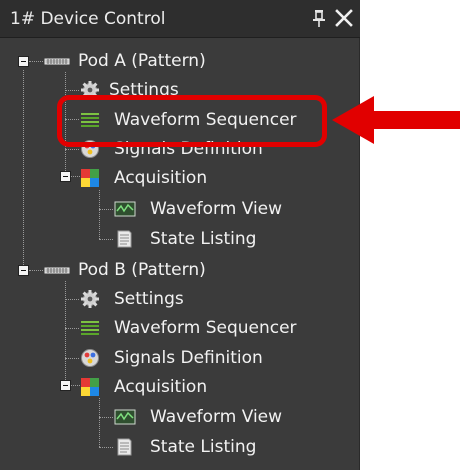  Describe the element at coordinates (90, 299) in the screenshot. I see `gear-icon` at that location.